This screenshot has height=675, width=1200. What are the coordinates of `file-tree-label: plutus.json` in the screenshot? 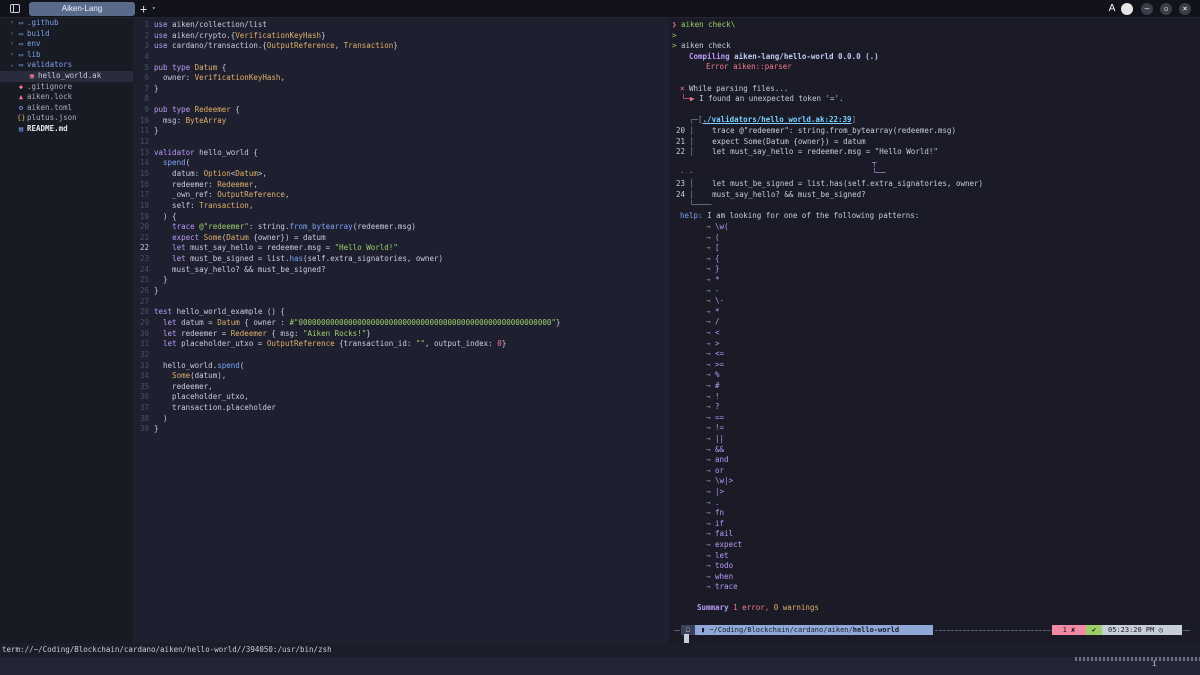 It's located at (52, 118).